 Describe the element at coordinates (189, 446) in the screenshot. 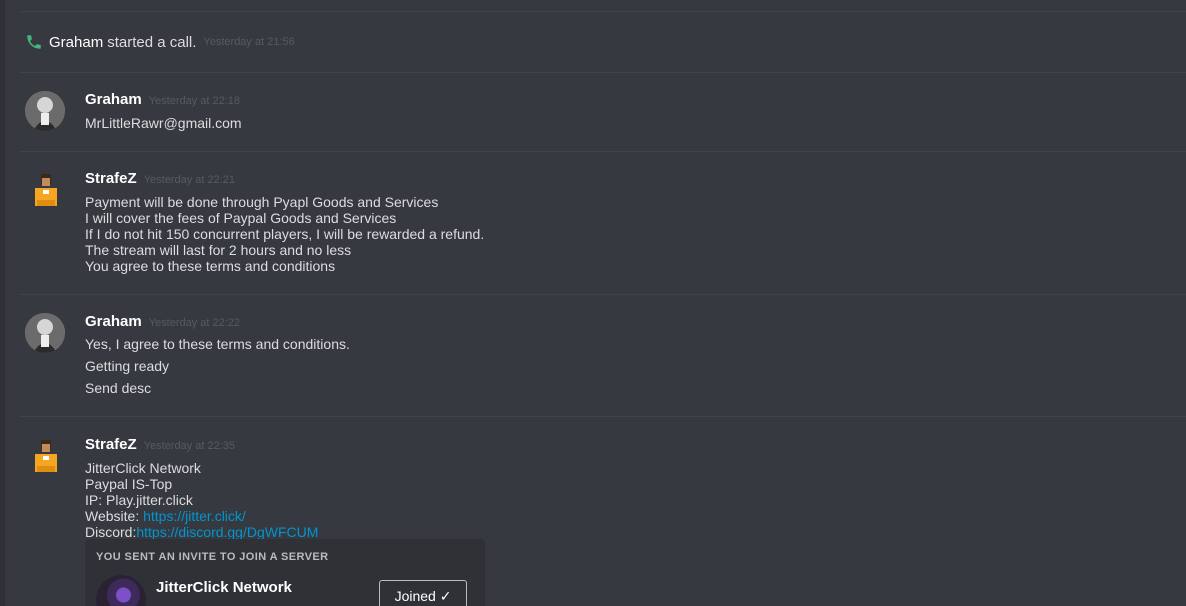

I see `message-timestamp: Yesterday at 22:35` at that location.